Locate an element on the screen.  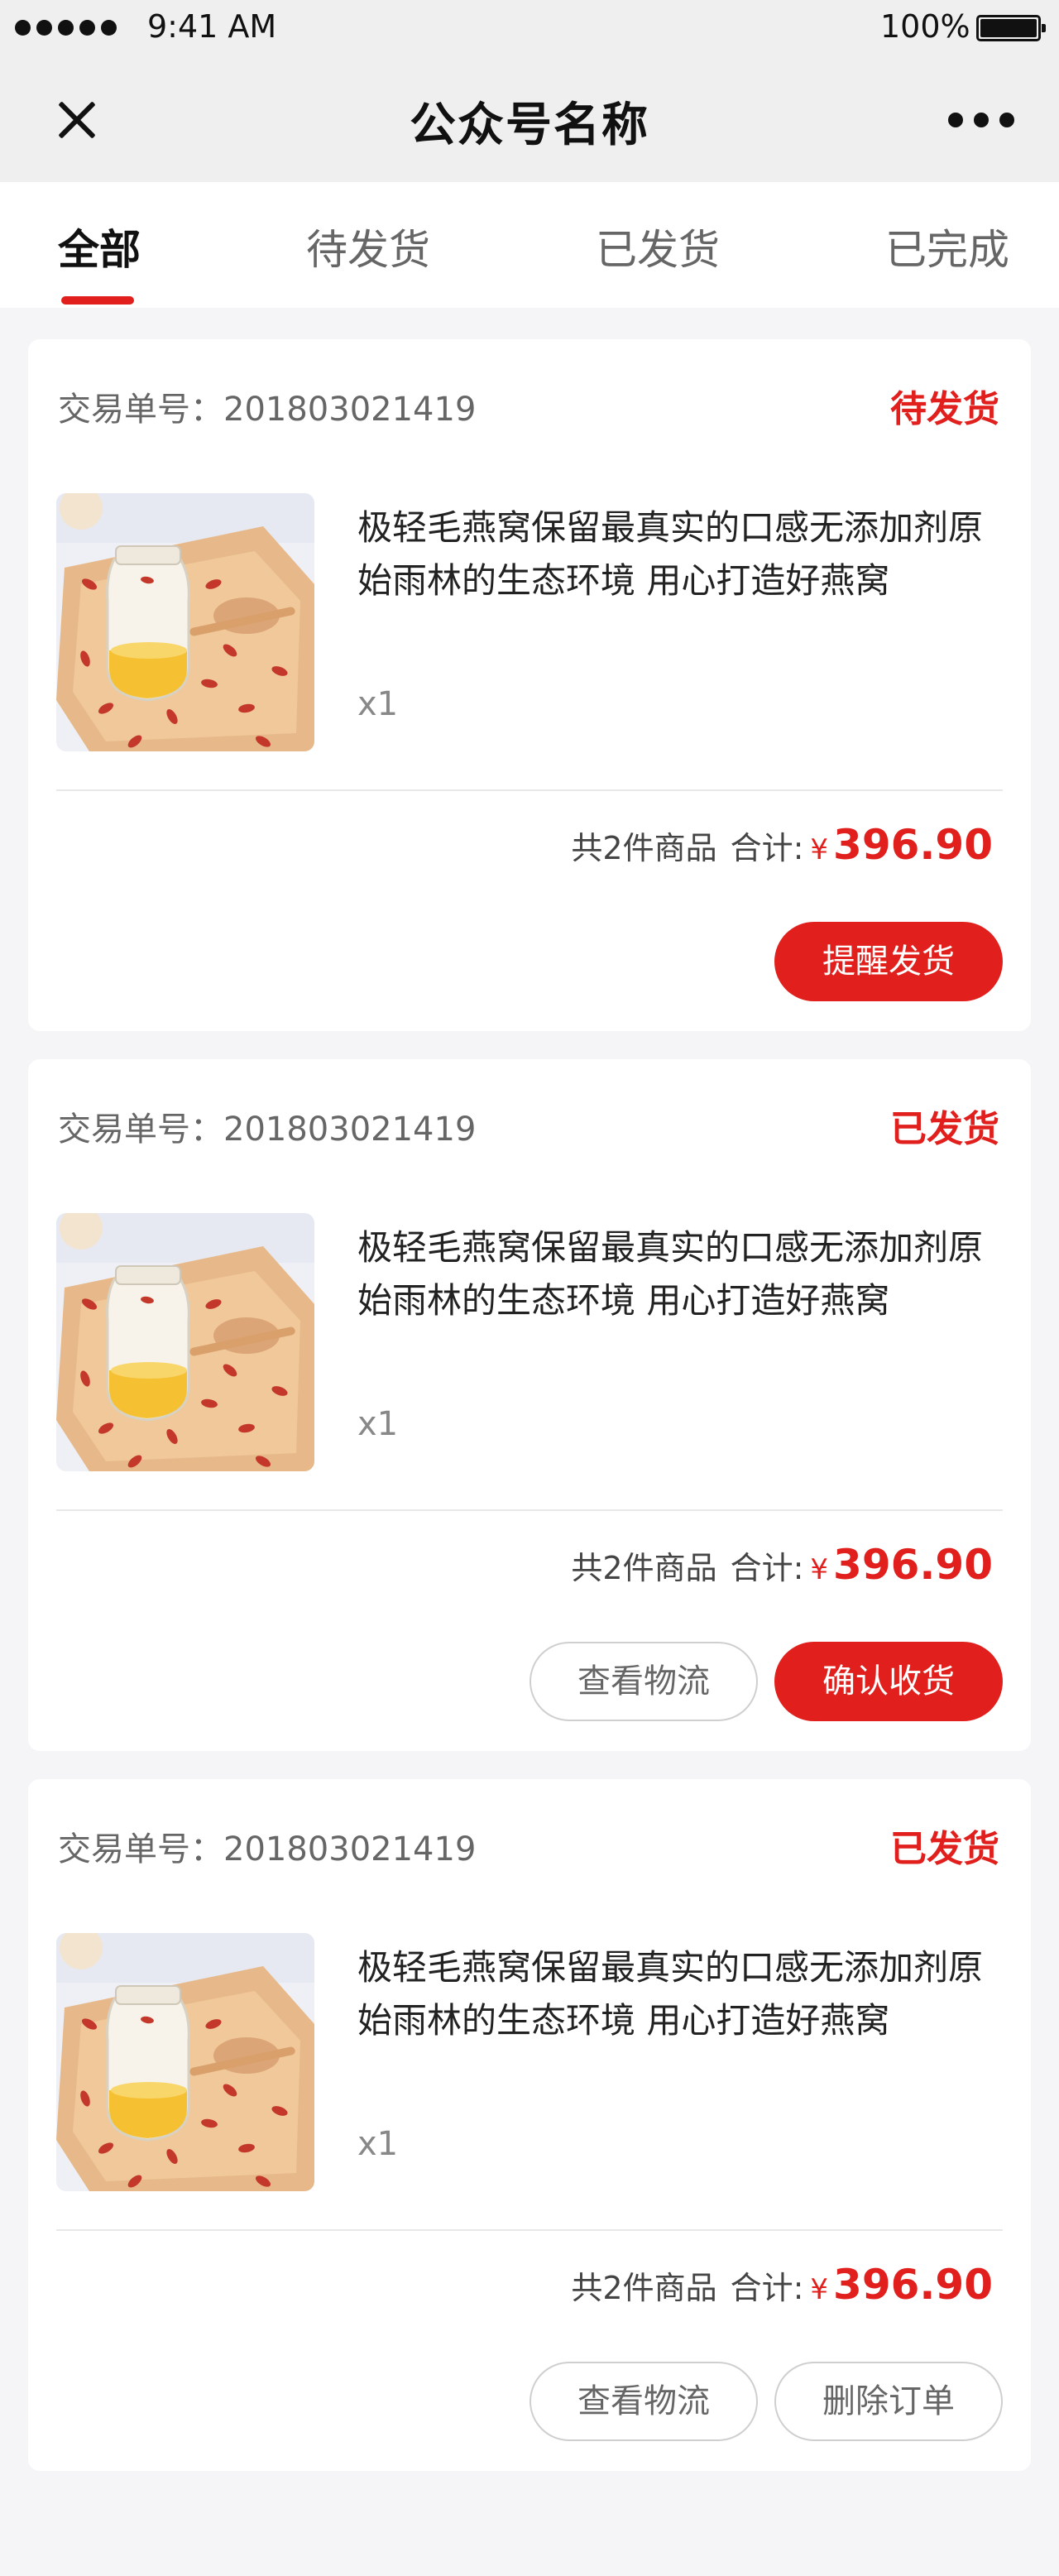
tab-shipped: 已发货 is located at coordinates (658, 247).